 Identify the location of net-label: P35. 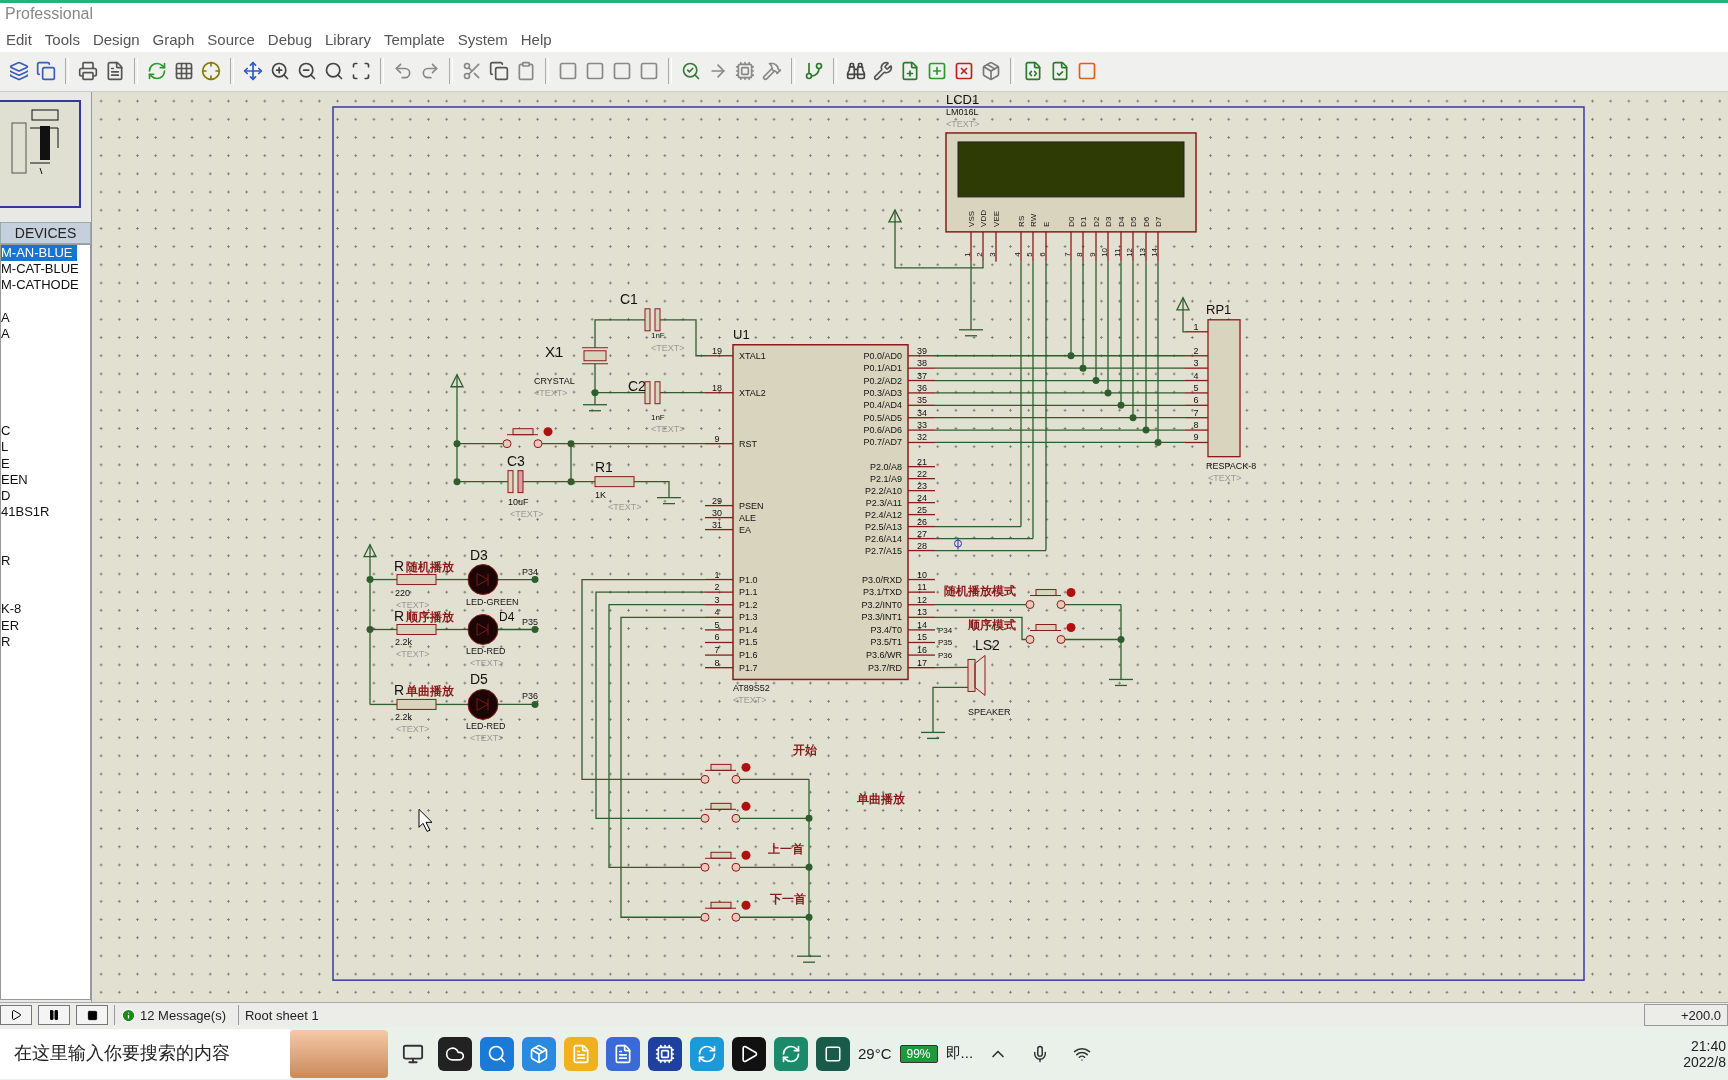
(945, 643).